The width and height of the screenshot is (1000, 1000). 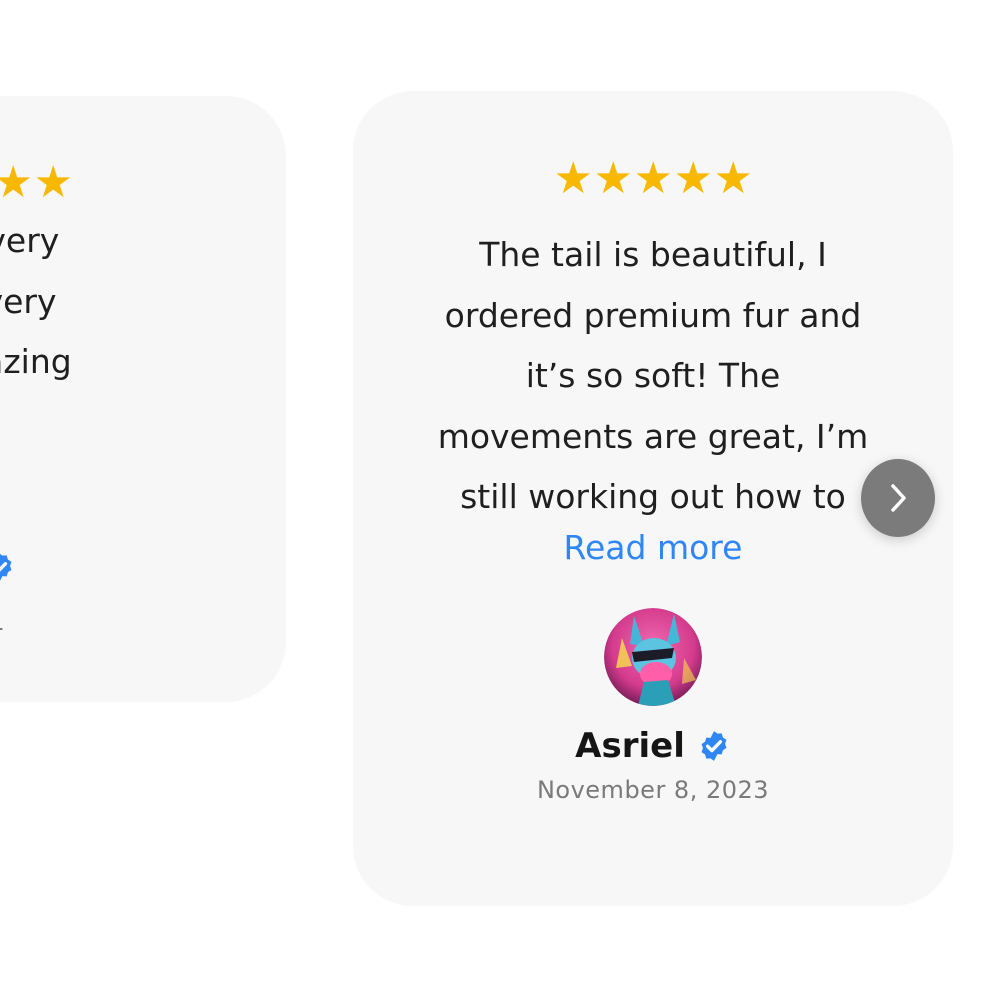 What do you see at coordinates (653, 547) in the screenshot?
I see `read-more-link: Read more` at bounding box center [653, 547].